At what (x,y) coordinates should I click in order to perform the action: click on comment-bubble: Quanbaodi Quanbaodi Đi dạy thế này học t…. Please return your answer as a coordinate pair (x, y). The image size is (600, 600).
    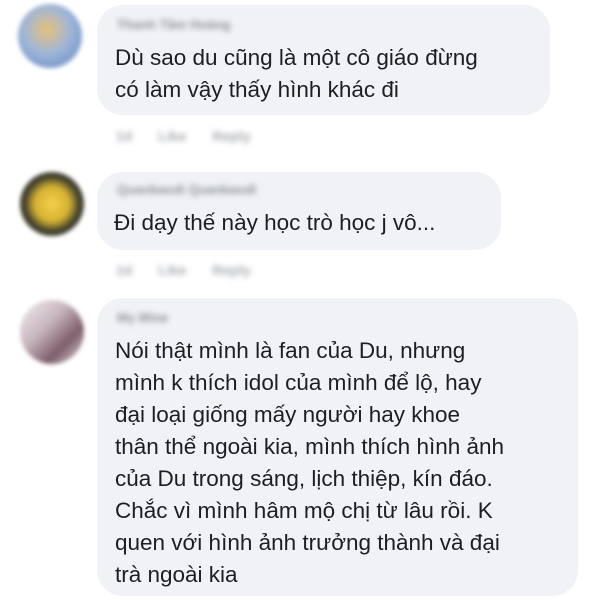
    Looking at the image, I should click on (299, 211).